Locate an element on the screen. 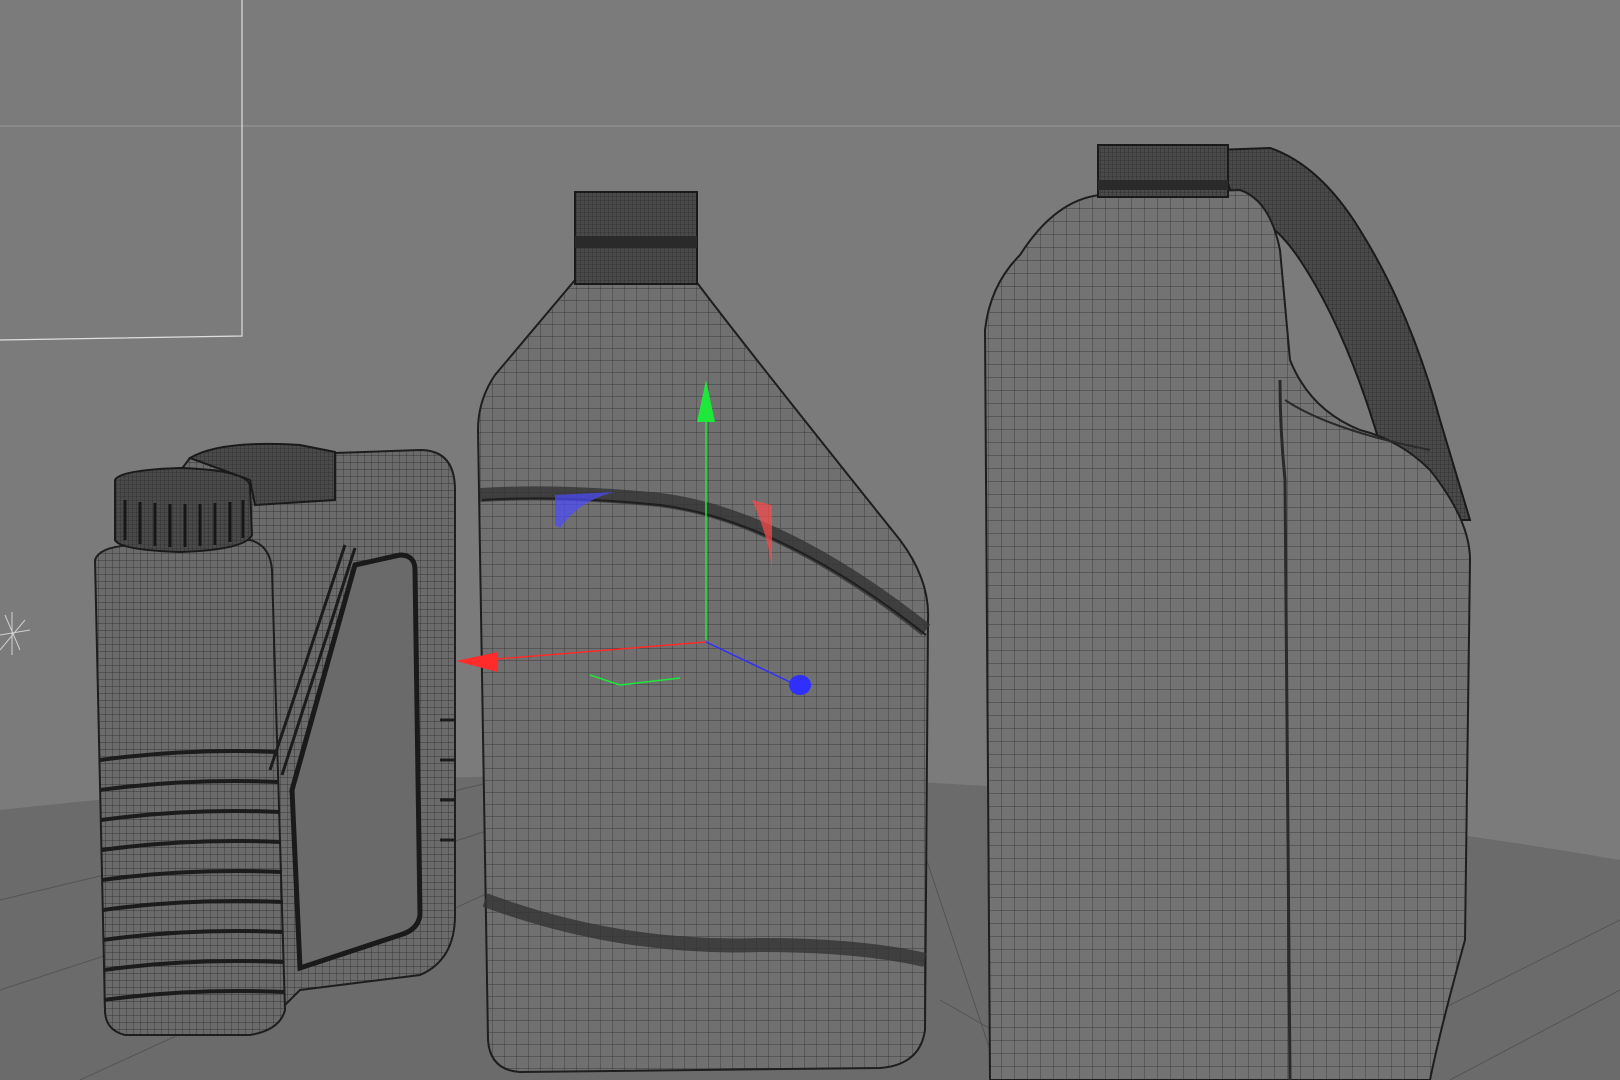  small-oil-canister is located at coordinates (274, 739).